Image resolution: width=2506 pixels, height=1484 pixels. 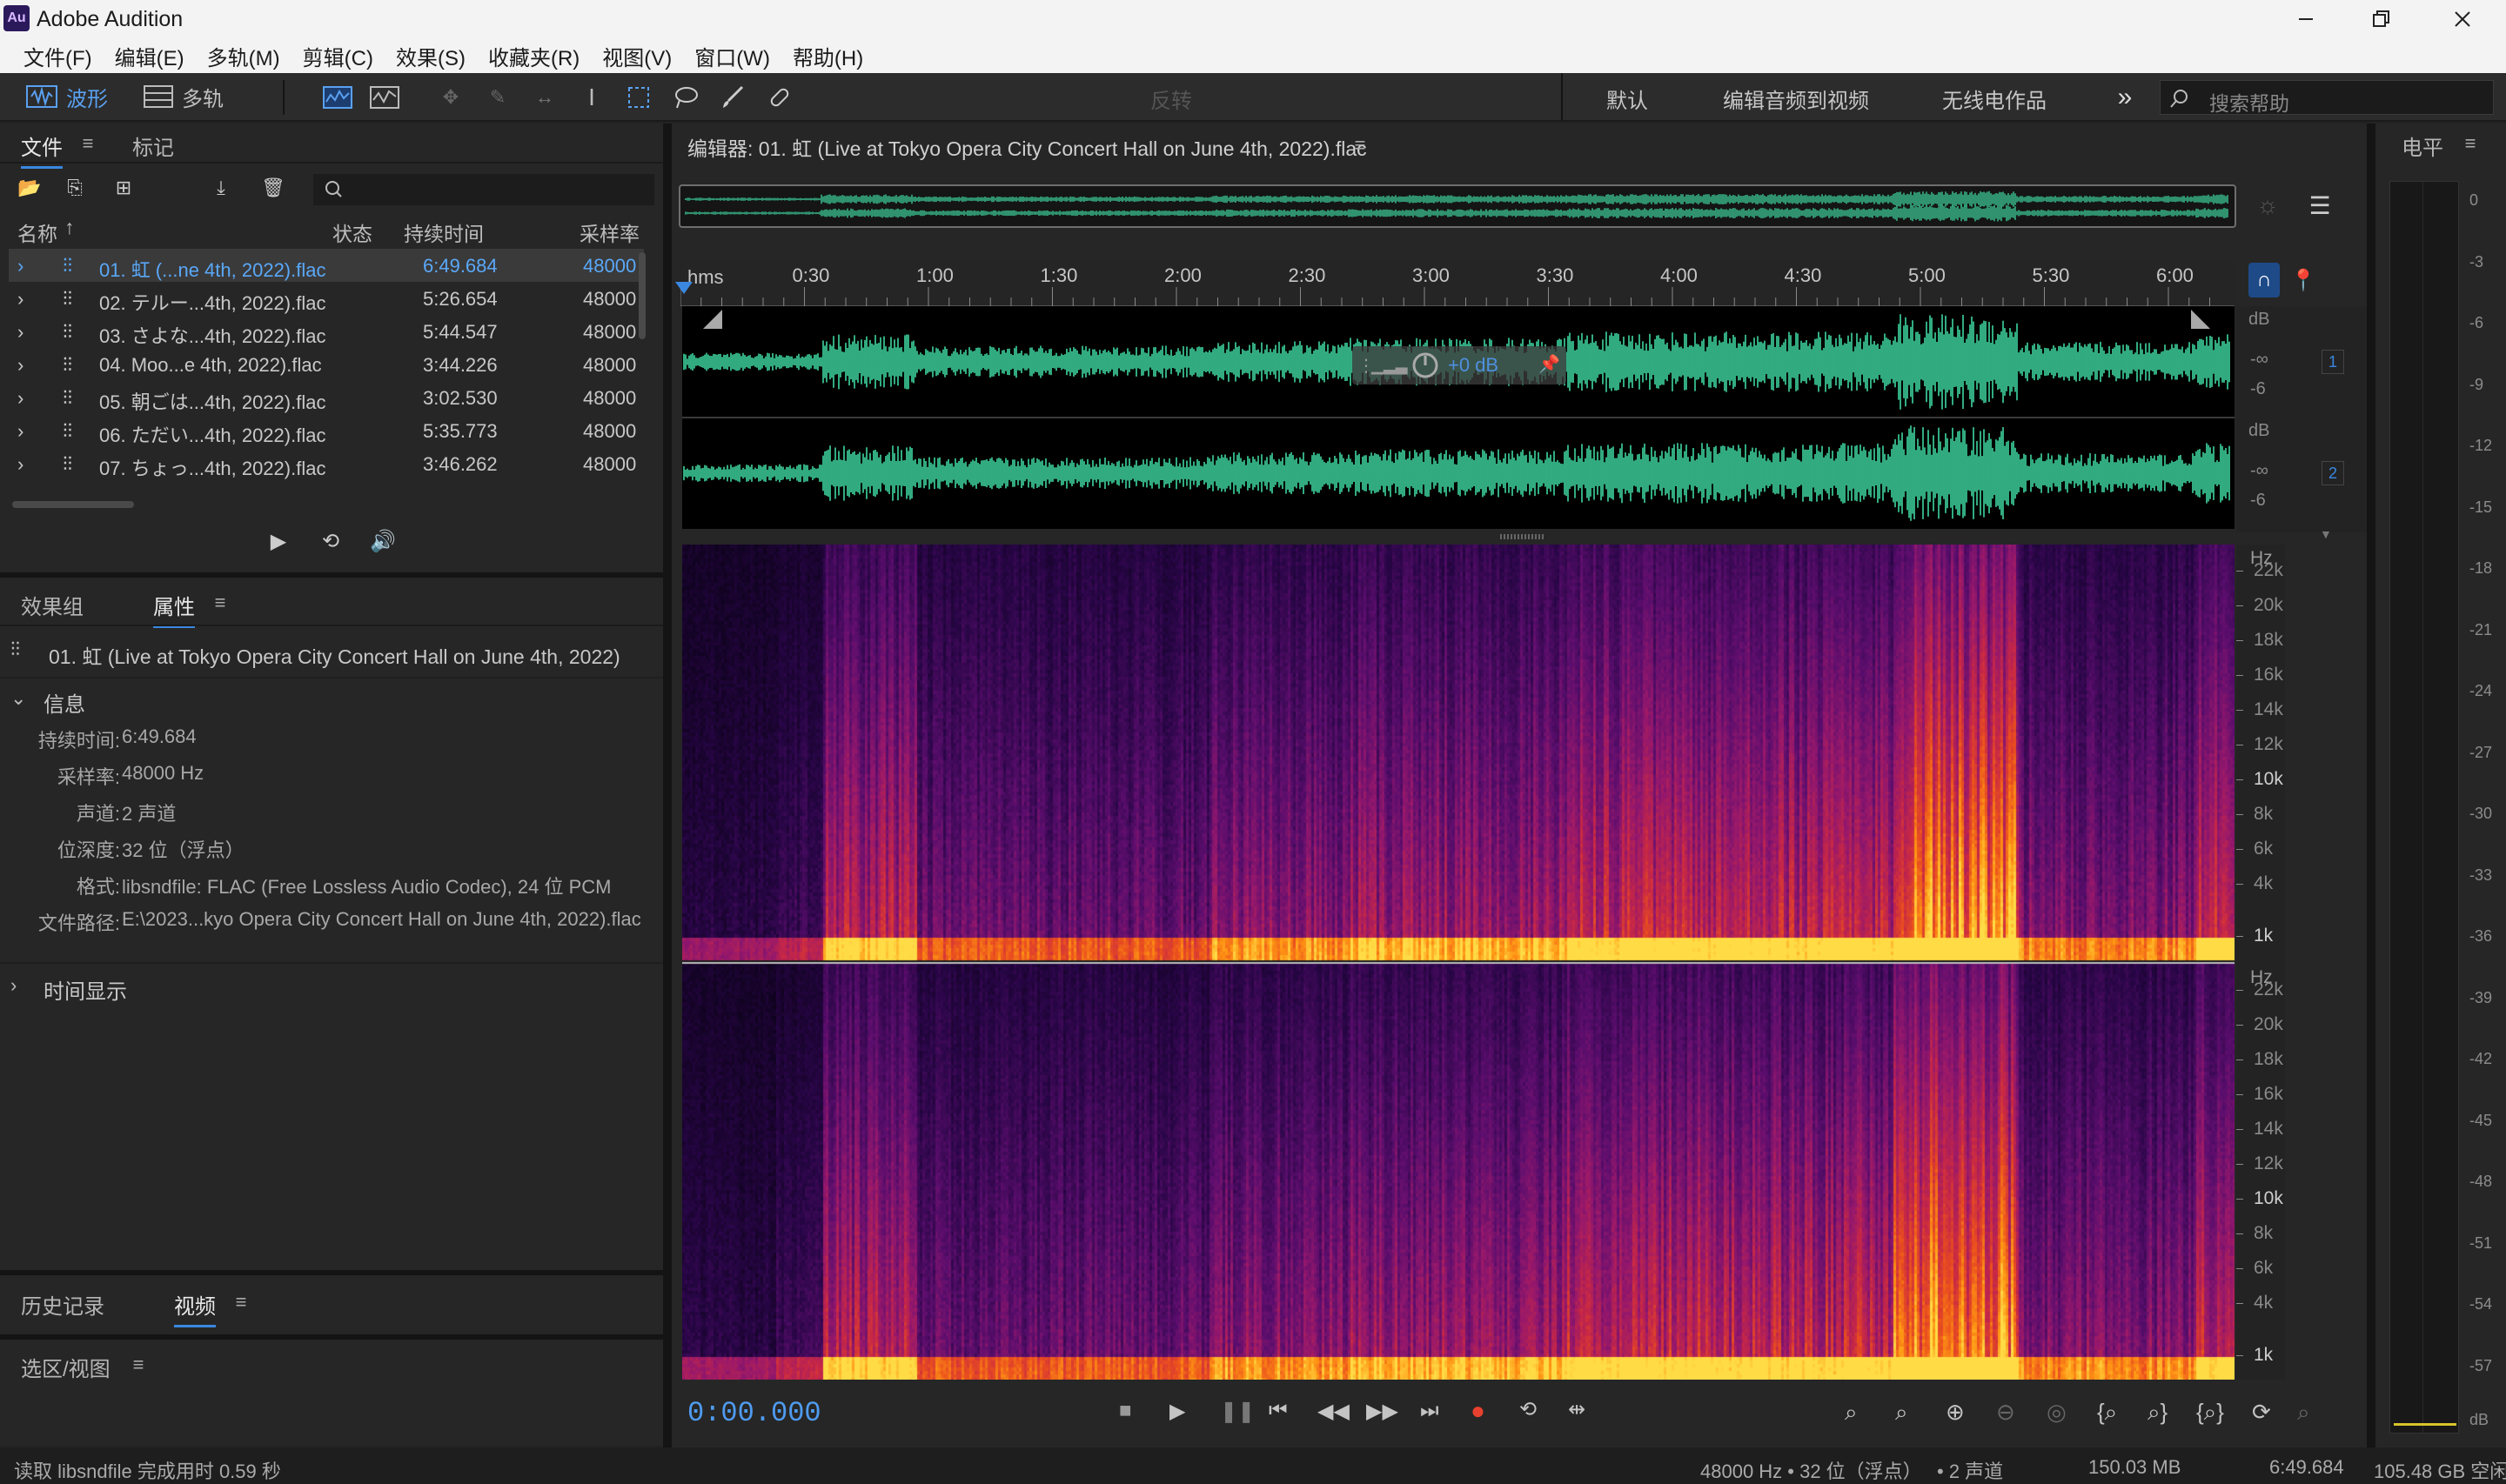 I want to click on menu-multitrack: 多轨(M), so click(x=244, y=56).